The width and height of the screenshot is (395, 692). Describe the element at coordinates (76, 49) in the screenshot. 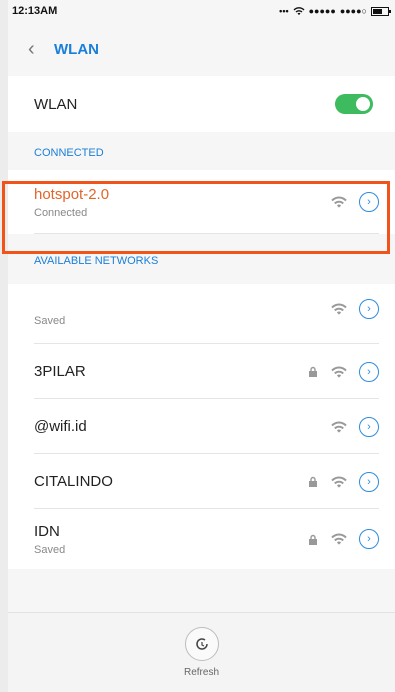

I see `page-title: WLAN` at that location.